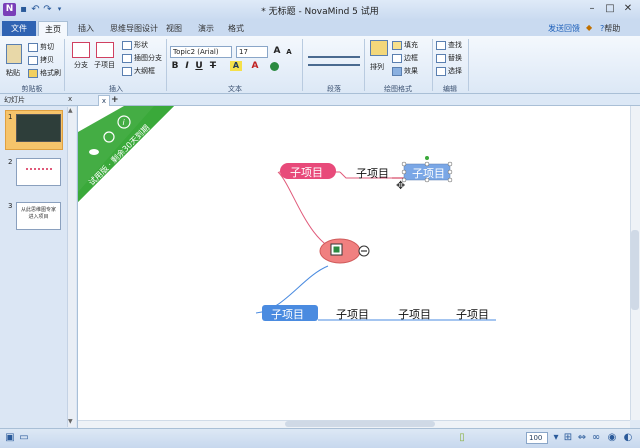 The width and height of the screenshot is (640, 448). I want to click on map-icon-inner, so click(336, 249).